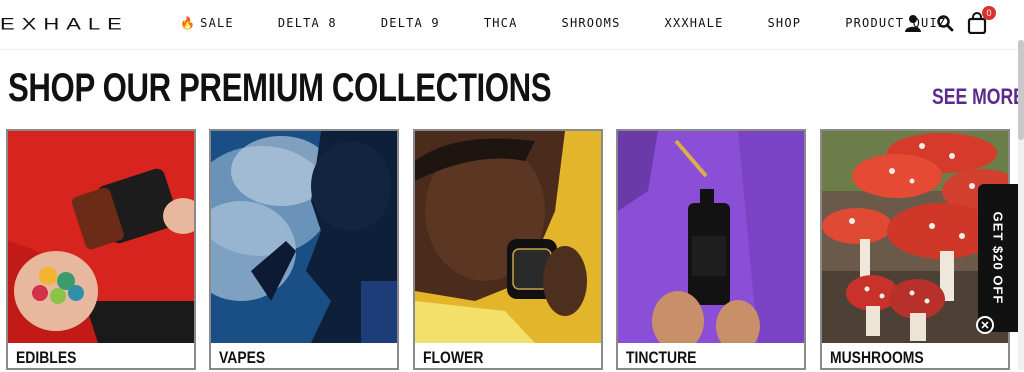 This screenshot has width=1024, height=372. I want to click on page-scrollbar, so click(1021, 205).